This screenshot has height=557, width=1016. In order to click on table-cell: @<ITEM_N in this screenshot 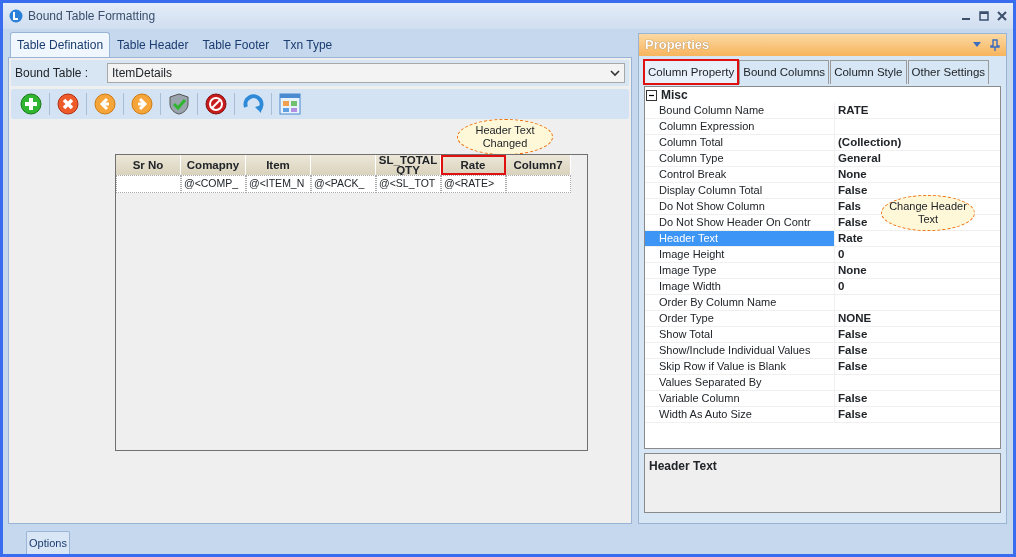, I will do `click(278, 184)`.